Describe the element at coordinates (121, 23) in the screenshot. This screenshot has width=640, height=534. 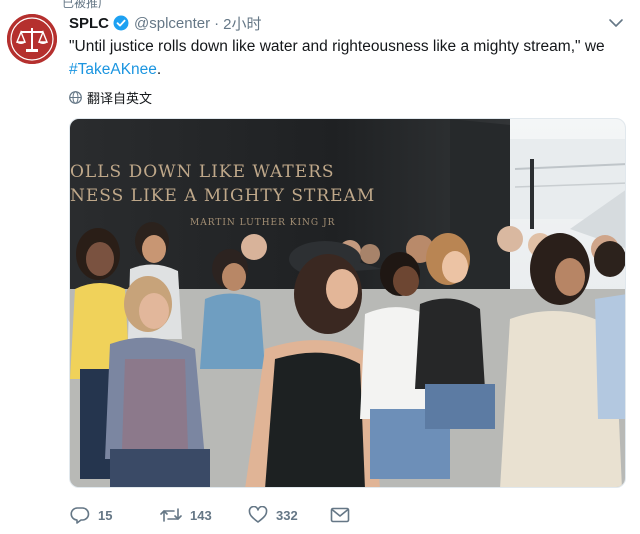
I see `verified-badge-icon` at that location.